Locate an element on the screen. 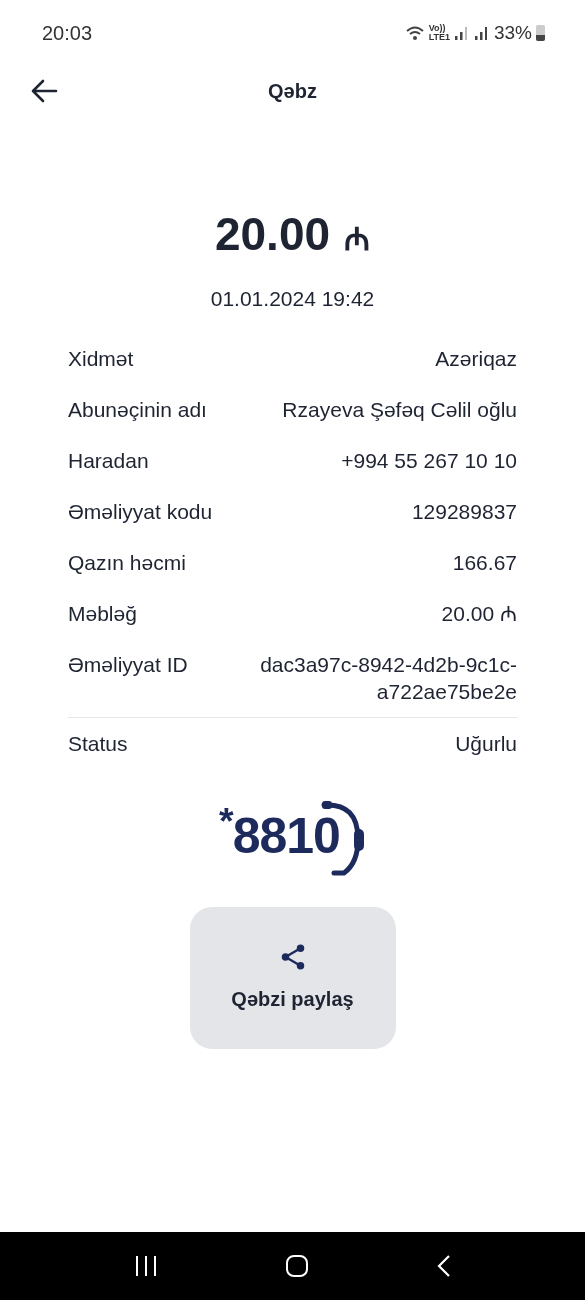 The image size is (585, 1300). detail-value: +994 55 267 10 10 is located at coordinates (429, 460).